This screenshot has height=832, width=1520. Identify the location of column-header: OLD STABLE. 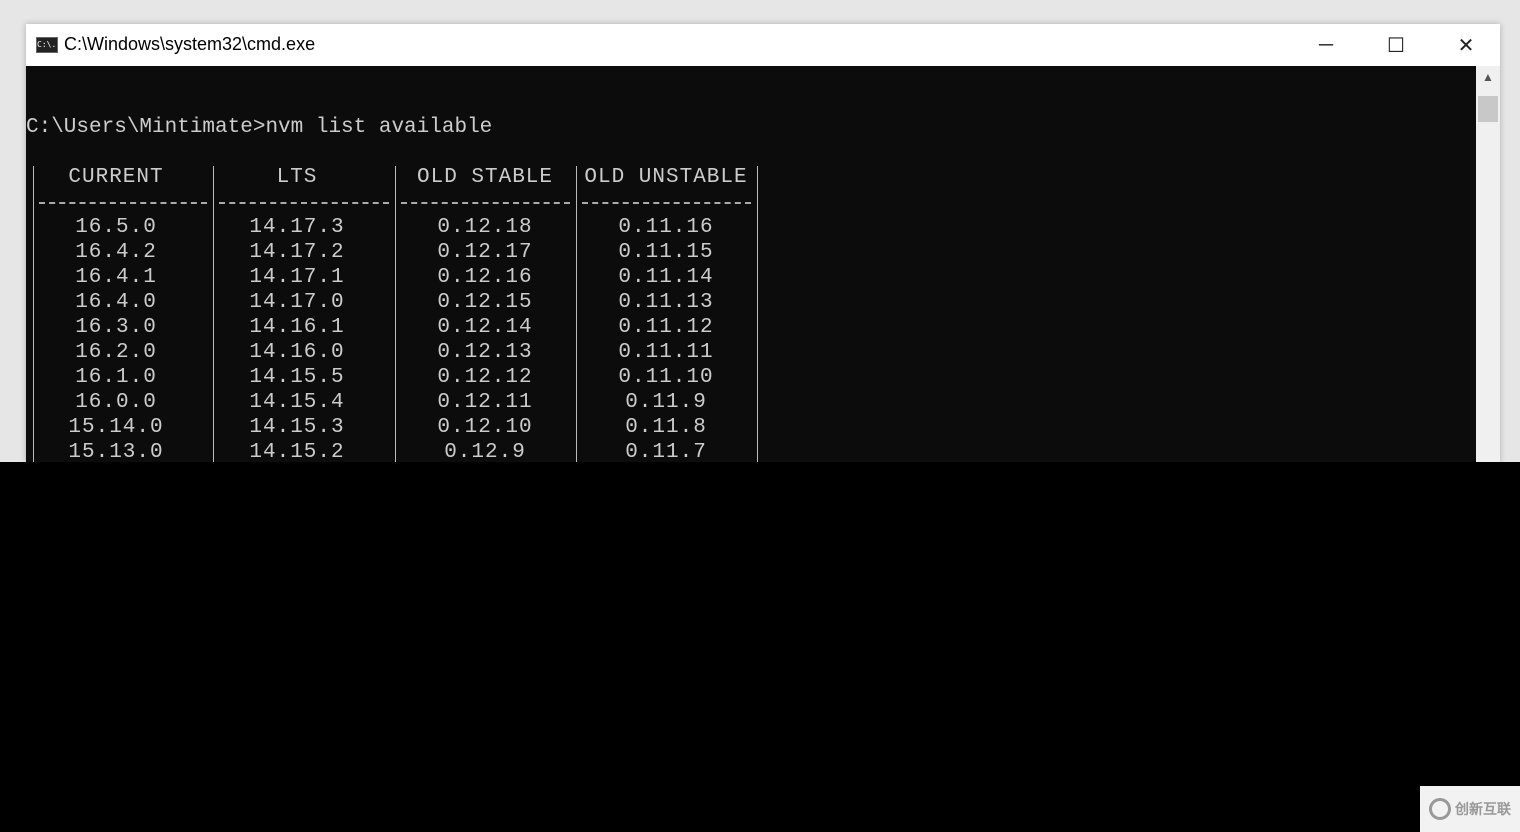
(485, 177).